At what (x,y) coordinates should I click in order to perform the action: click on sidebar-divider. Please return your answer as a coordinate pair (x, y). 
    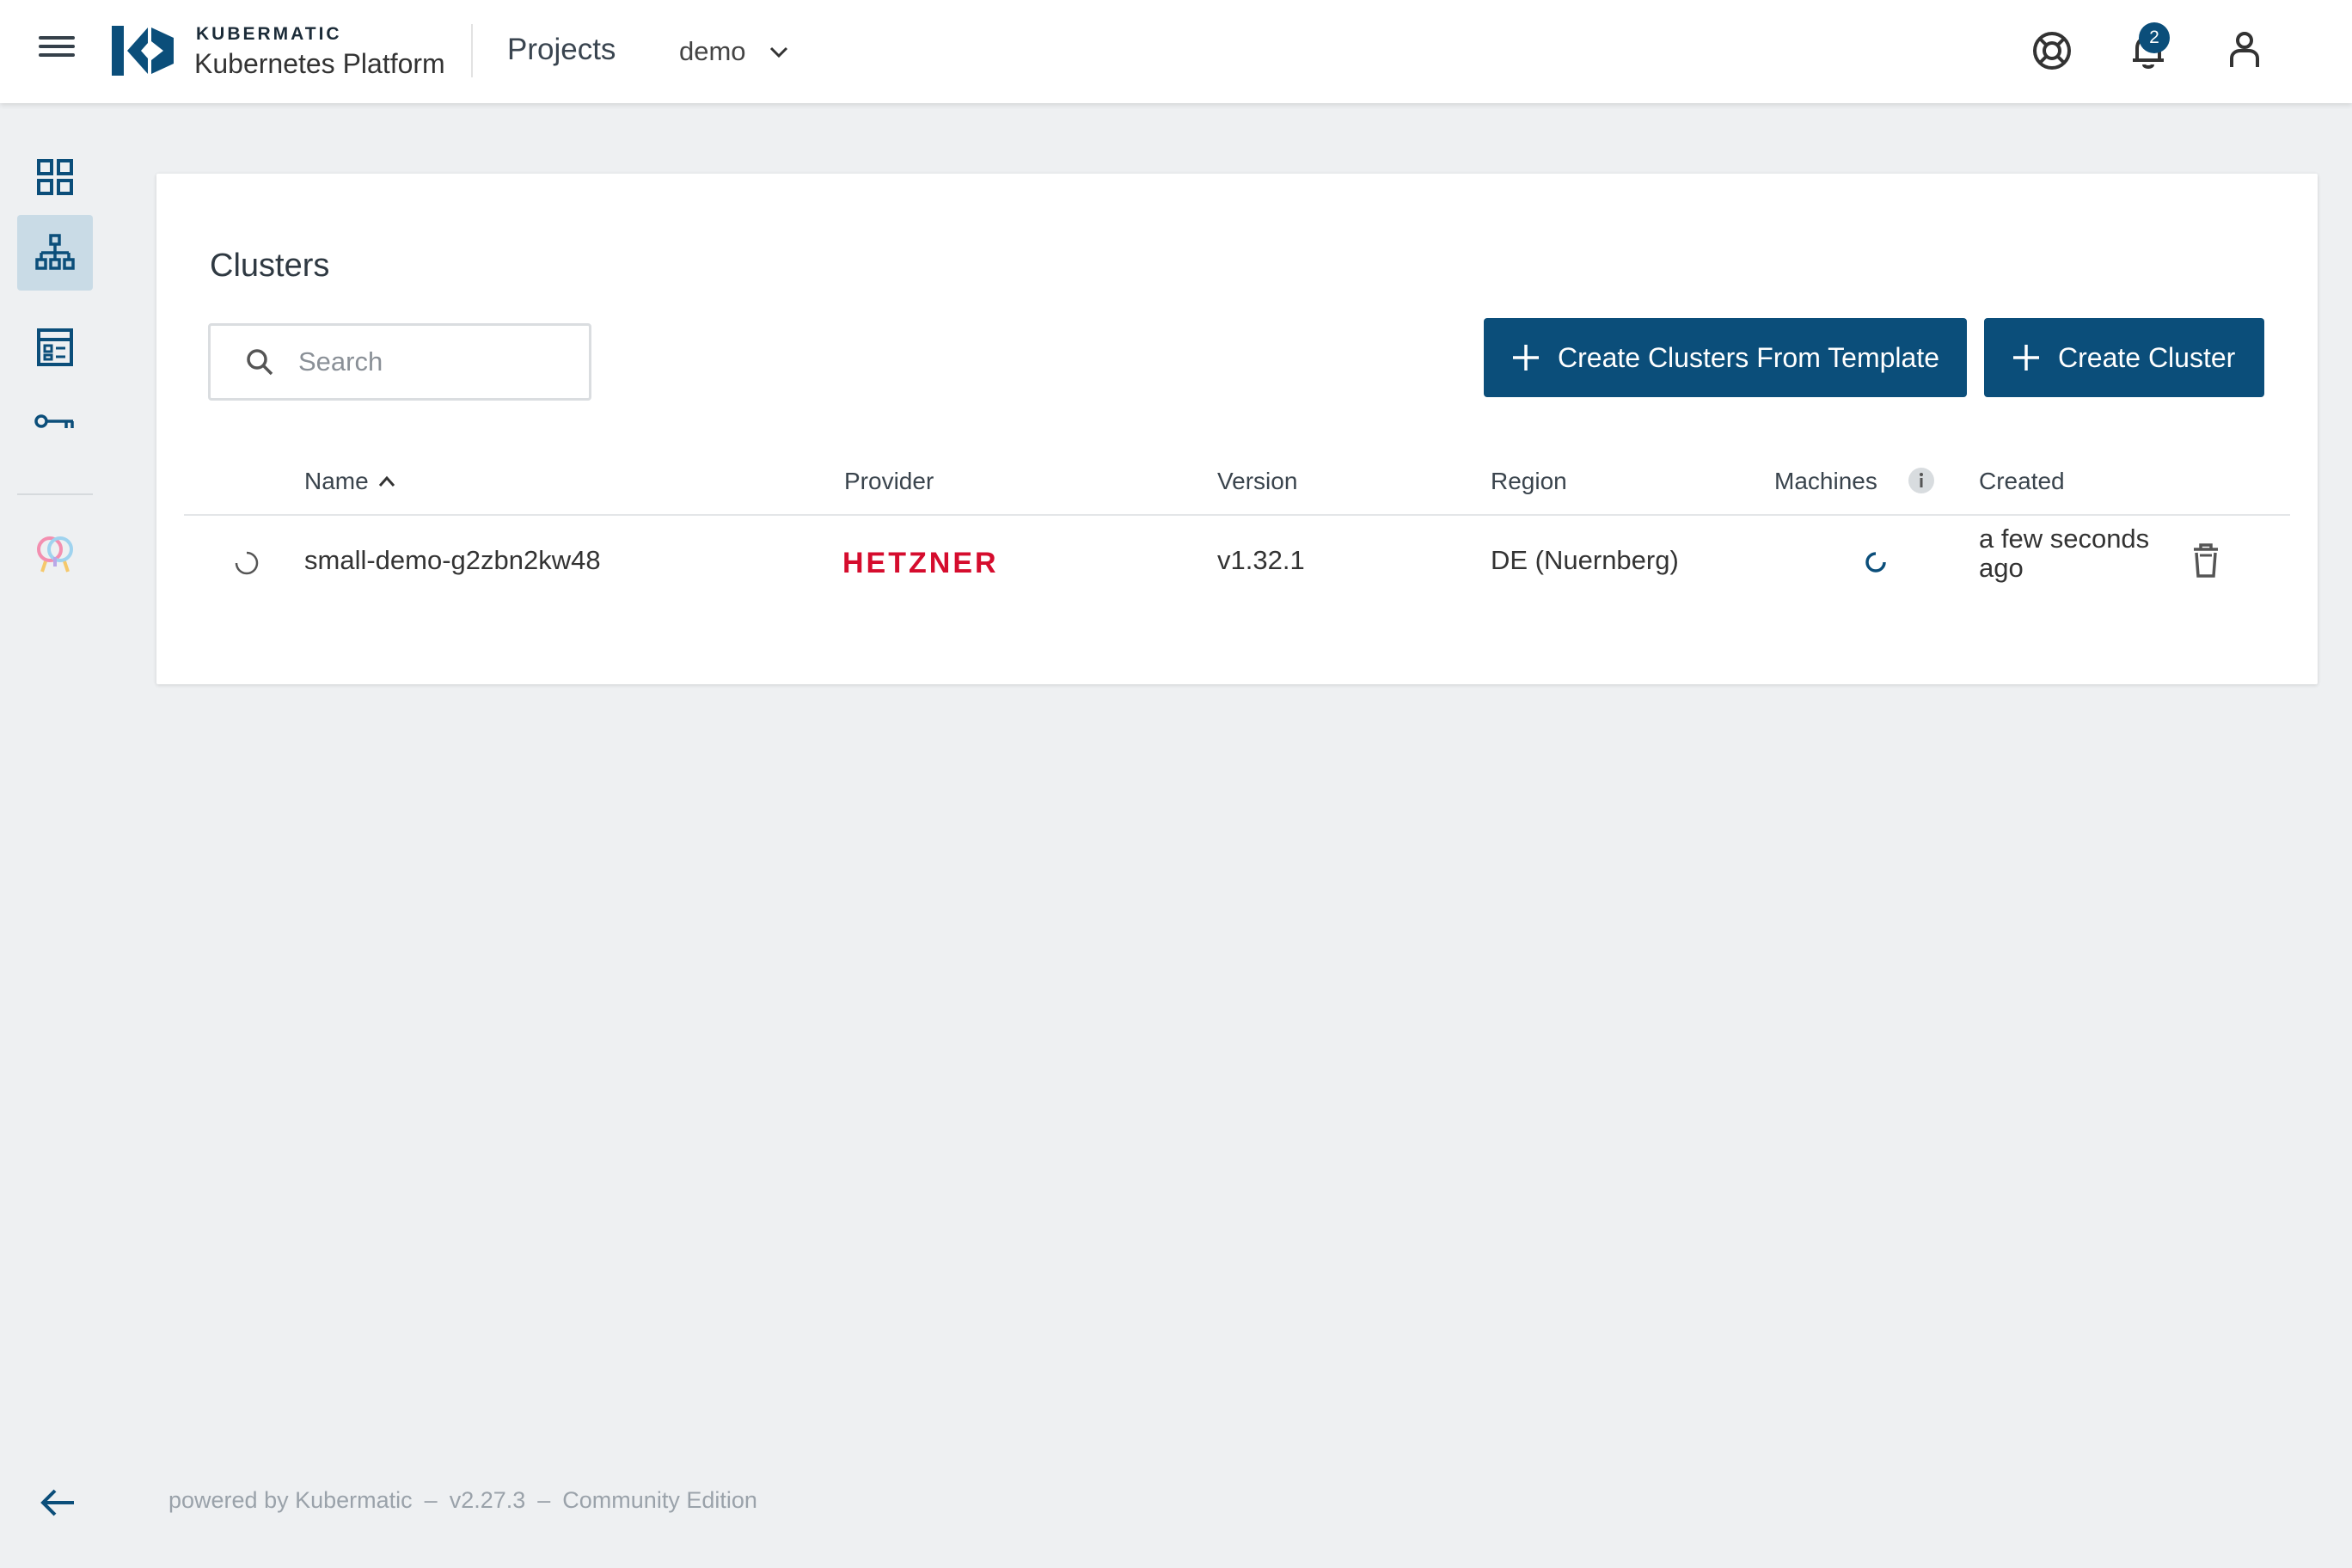
    Looking at the image, I should click on (55, 494).